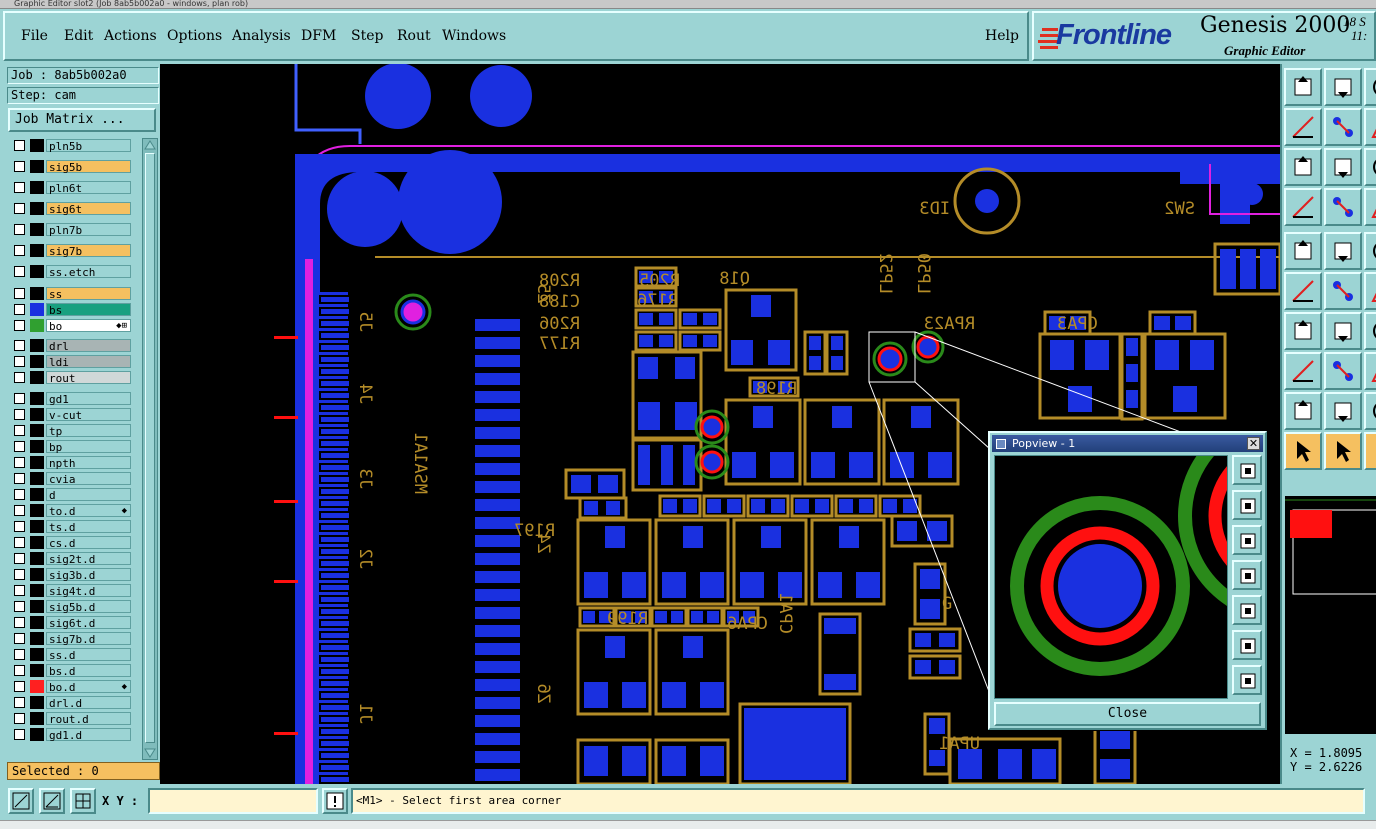  Describe the element at coordinates (1303, 251) in the screenshot. I see `pad-select-tool-button` at that location.